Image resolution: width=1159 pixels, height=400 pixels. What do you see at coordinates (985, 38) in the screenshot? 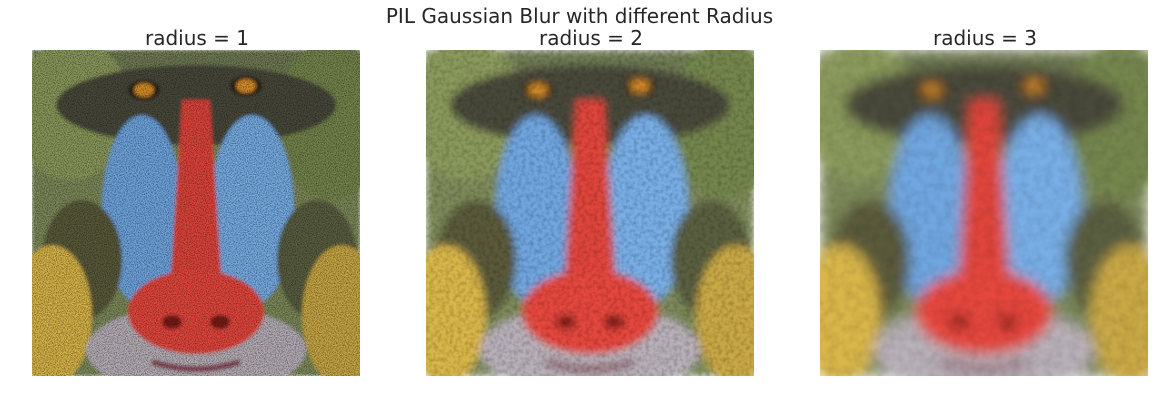
I see `panel-title: radius = 3` at bounding box center [985, 38].